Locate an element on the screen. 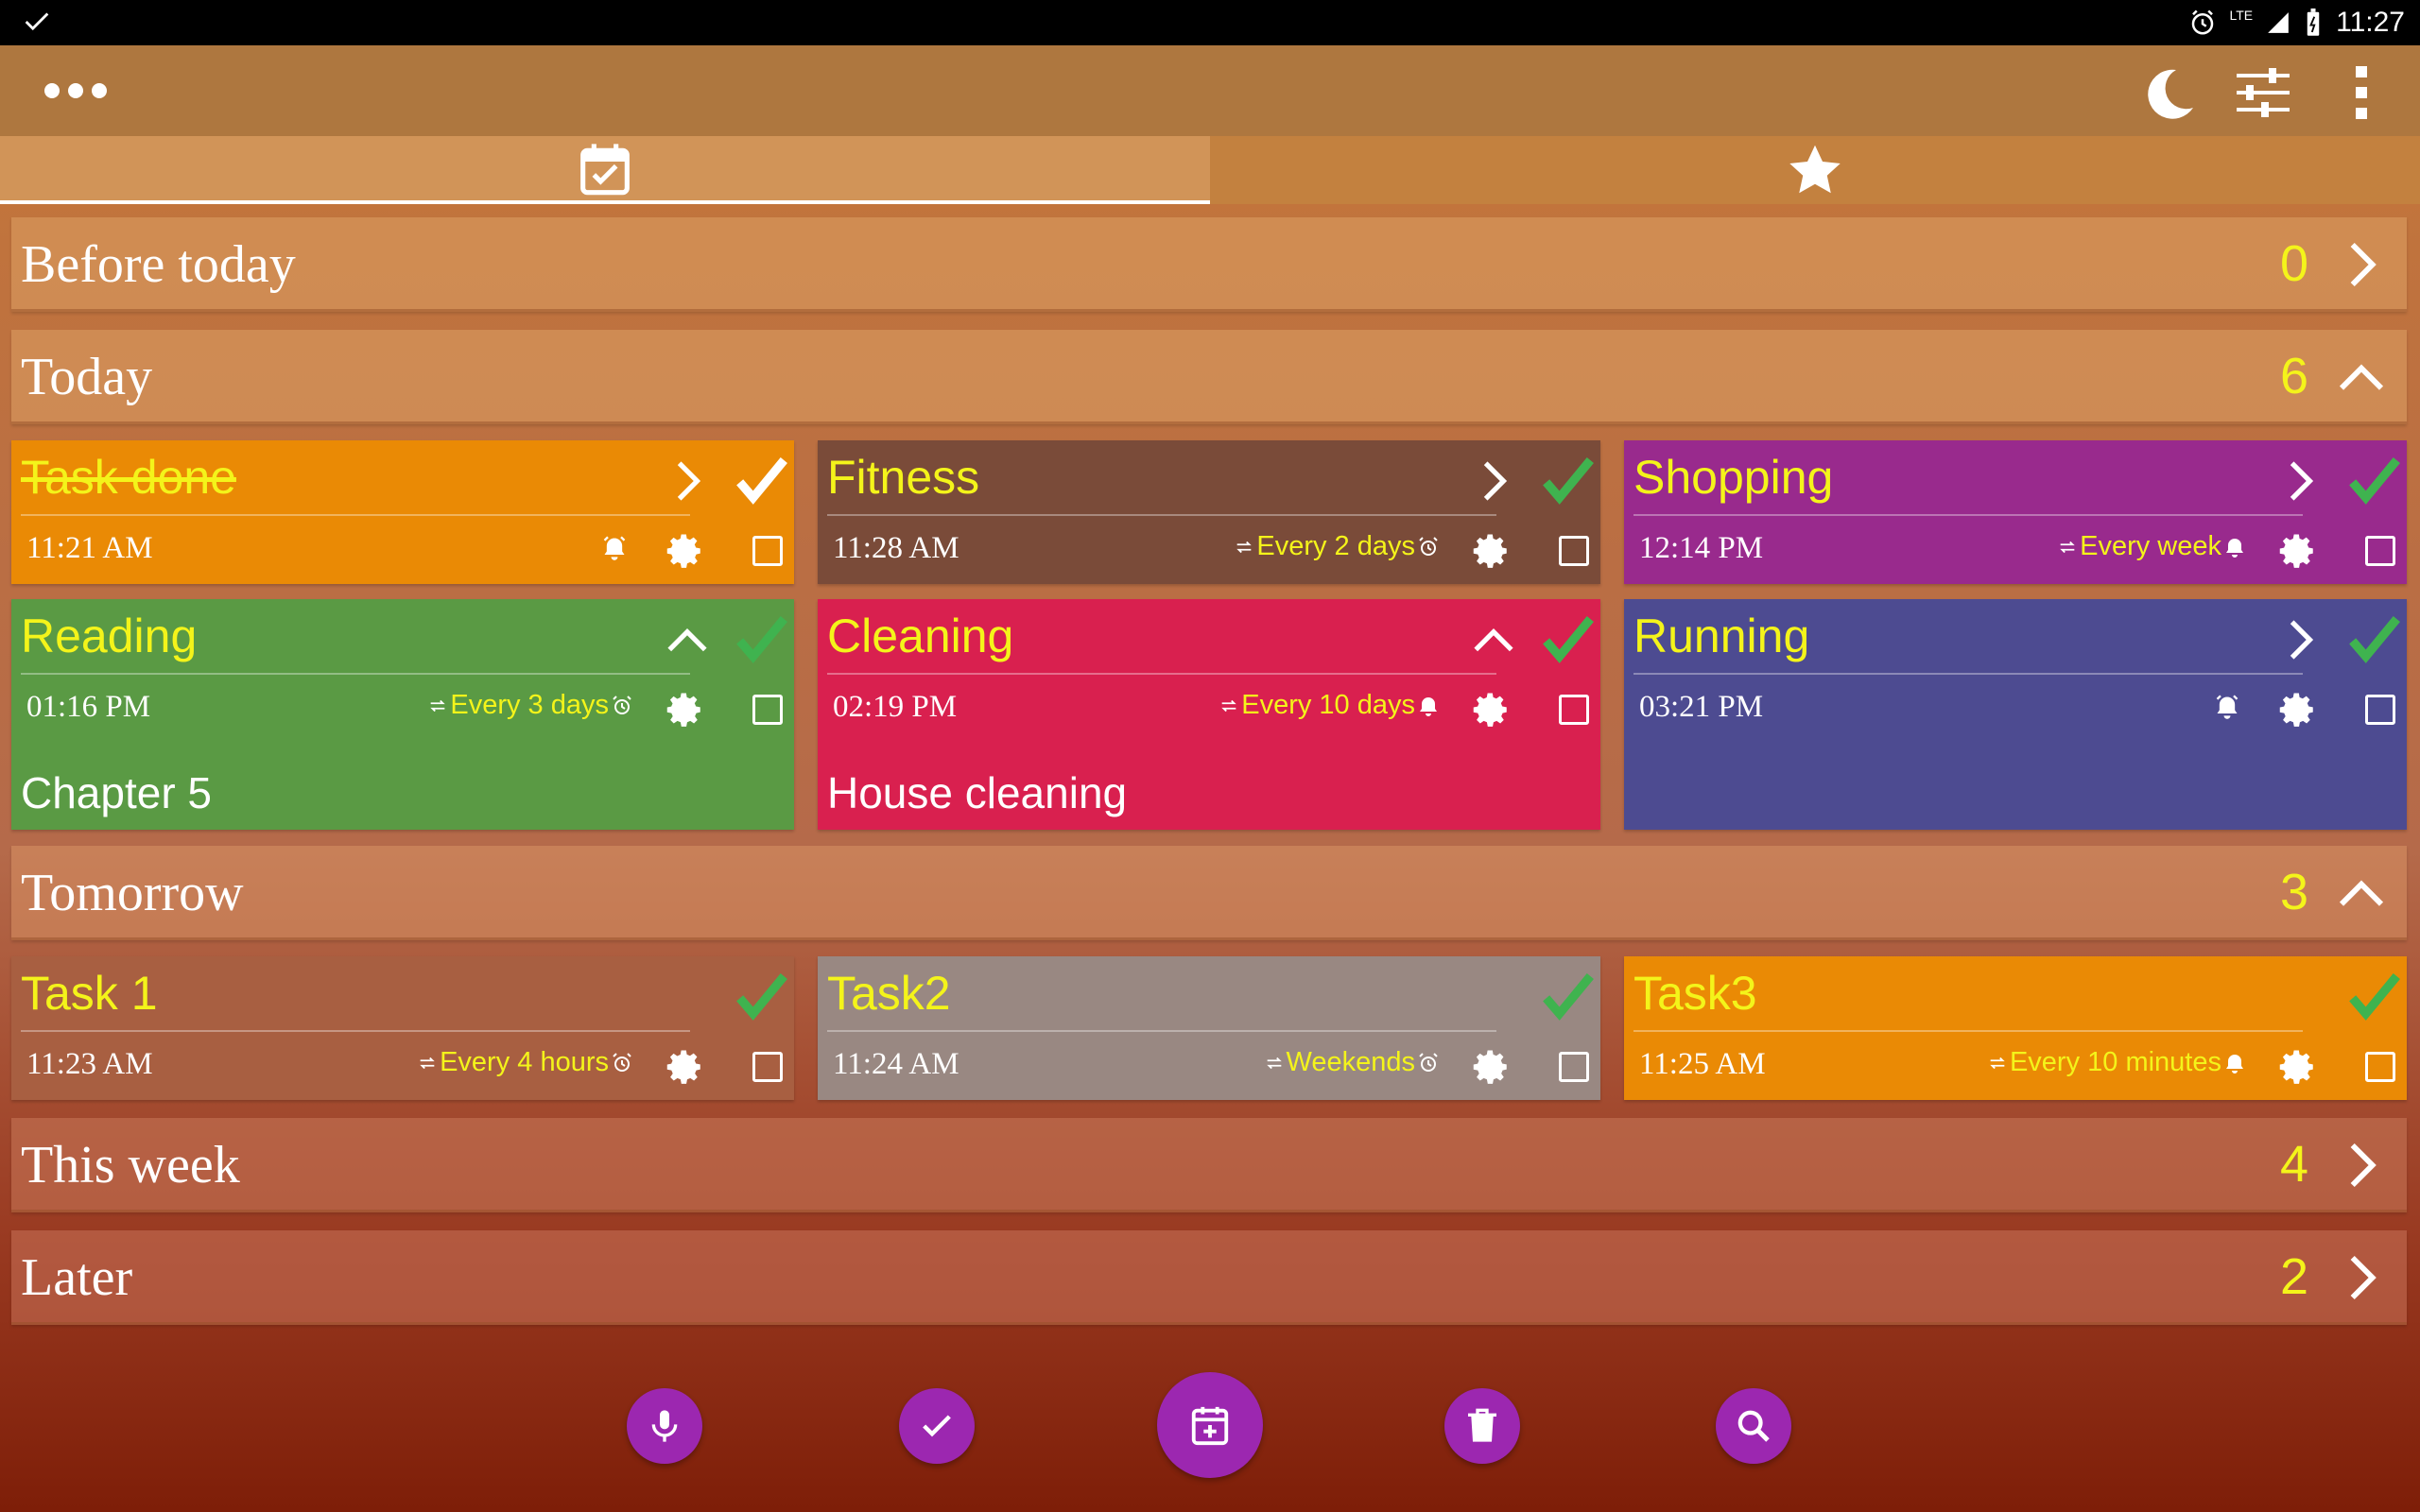 The height and width of the screenshot is (1512, 2420). task-note: House cleaning is located at coordinates (977, 792).